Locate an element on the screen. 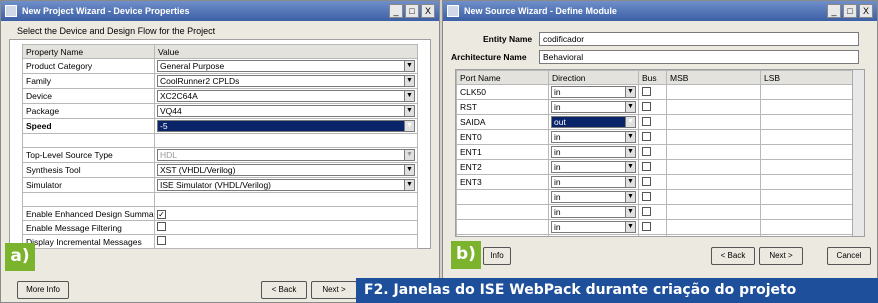 Image resolution: width=878 pixels, height=303 pixels. value-dropdown: XST (VHDL/Verilog) ▼ is located at coordinates (286, 170).